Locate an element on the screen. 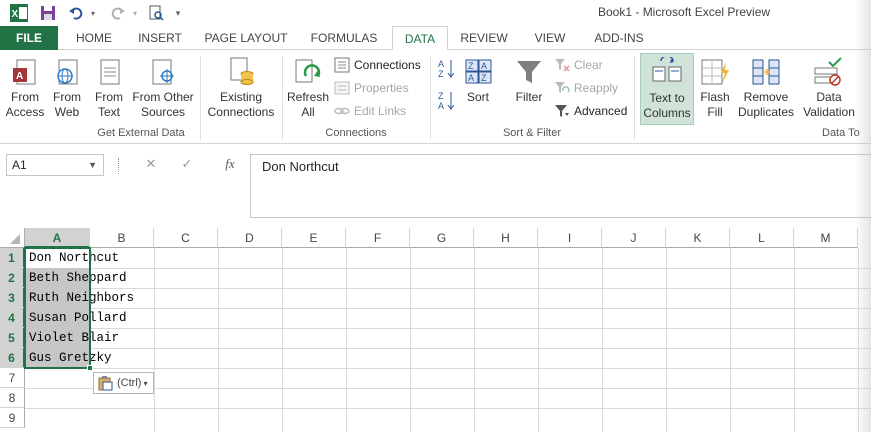 The image size is (871, 432). reapply-icon is located at coordinates (562, 87).